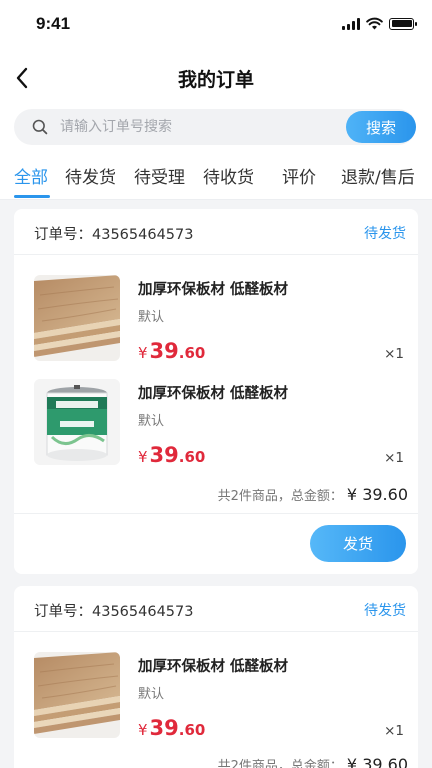  Describe the element at coordinates (351, 23) in the screenshot. I see `cellular-signal-icon` at that location.